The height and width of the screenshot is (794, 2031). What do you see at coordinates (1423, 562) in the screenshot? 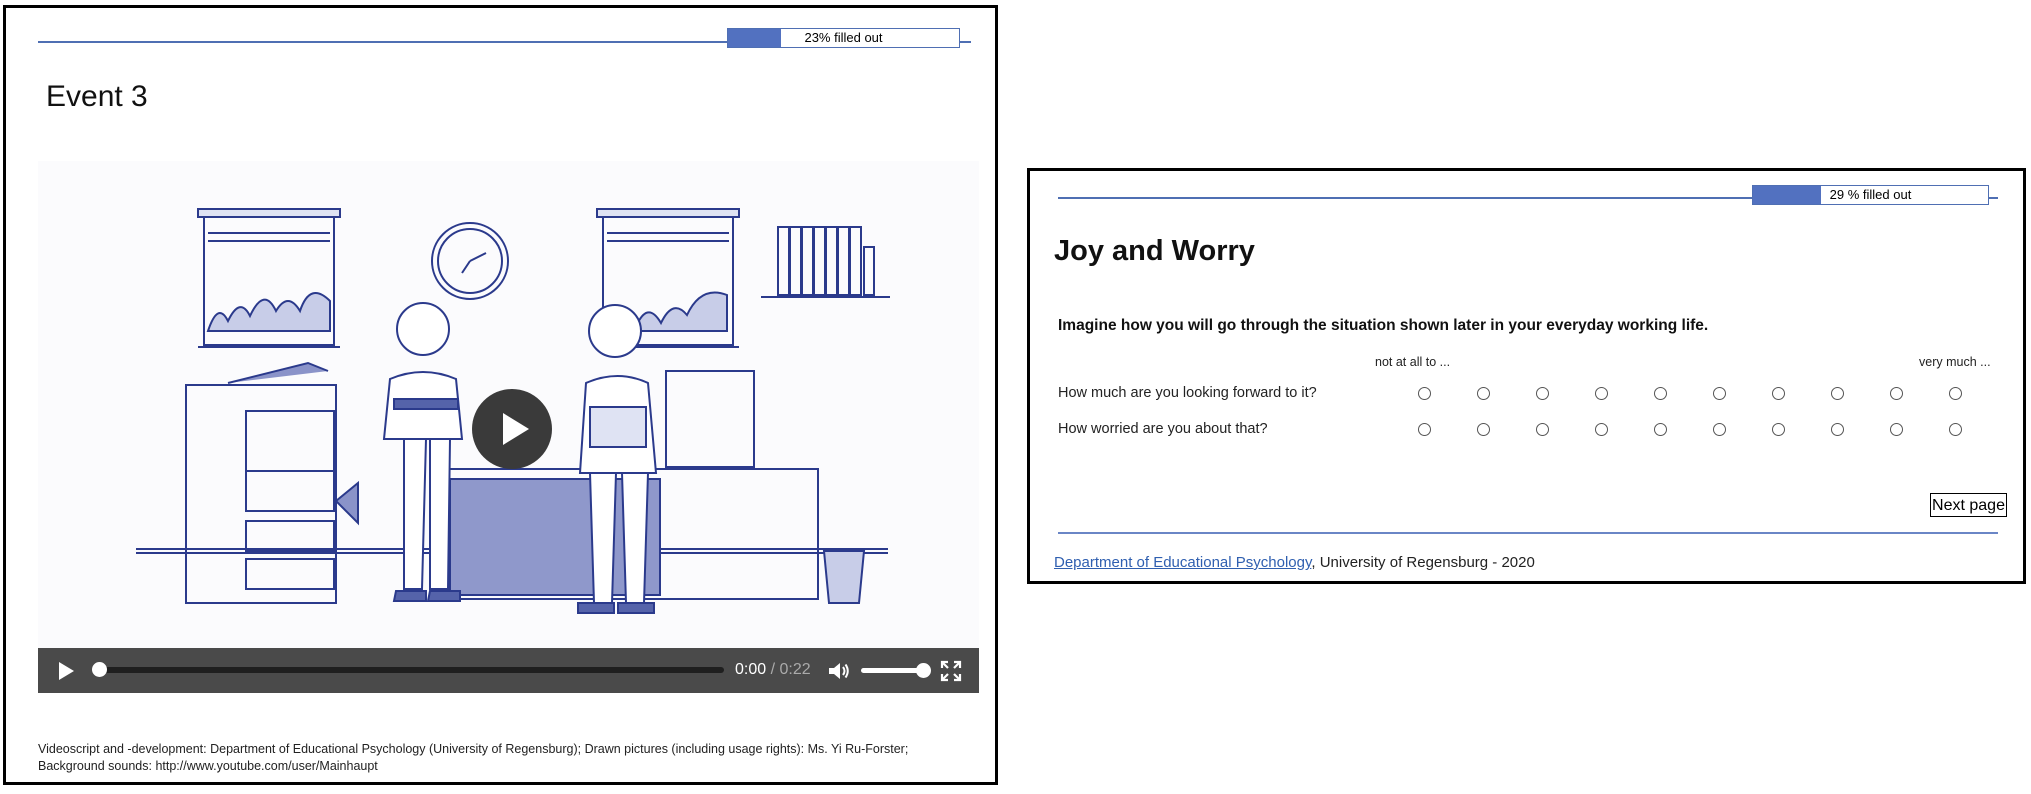
I see `footer-text: , University of Regensburg - 2020` at bounding box center [1423, 562].